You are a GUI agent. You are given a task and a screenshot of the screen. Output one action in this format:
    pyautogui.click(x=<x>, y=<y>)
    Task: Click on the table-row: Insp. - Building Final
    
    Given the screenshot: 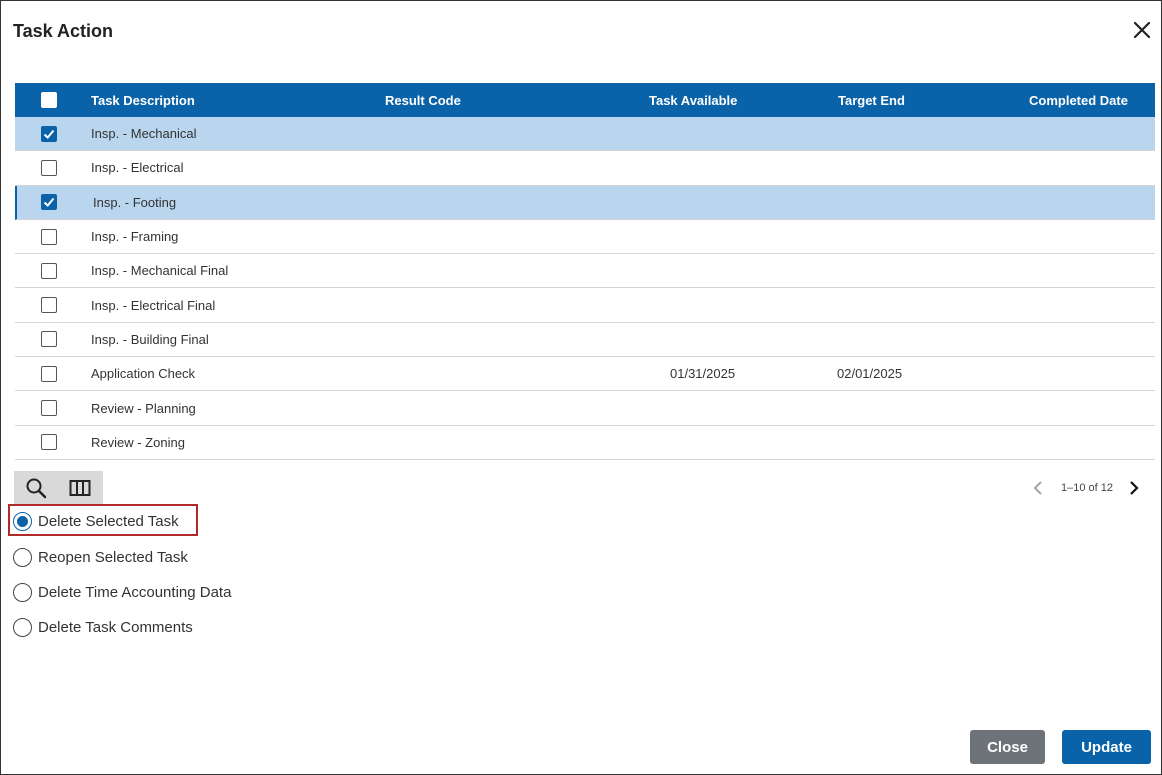 What is the action you would take?
    pyautogui.click(x=585, y=340)
    